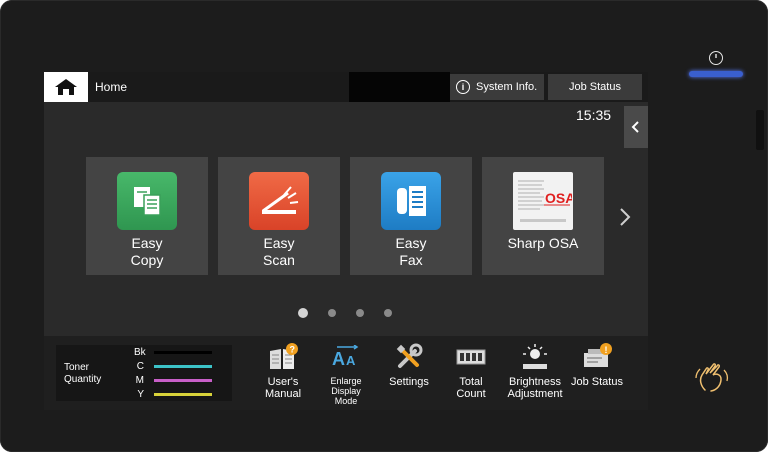 Image resolution: width=768 pixels, height=452 pixels. I want to click on enlarge-display-mode-button: A A Enlarge Display Mode, so click(346, 376).